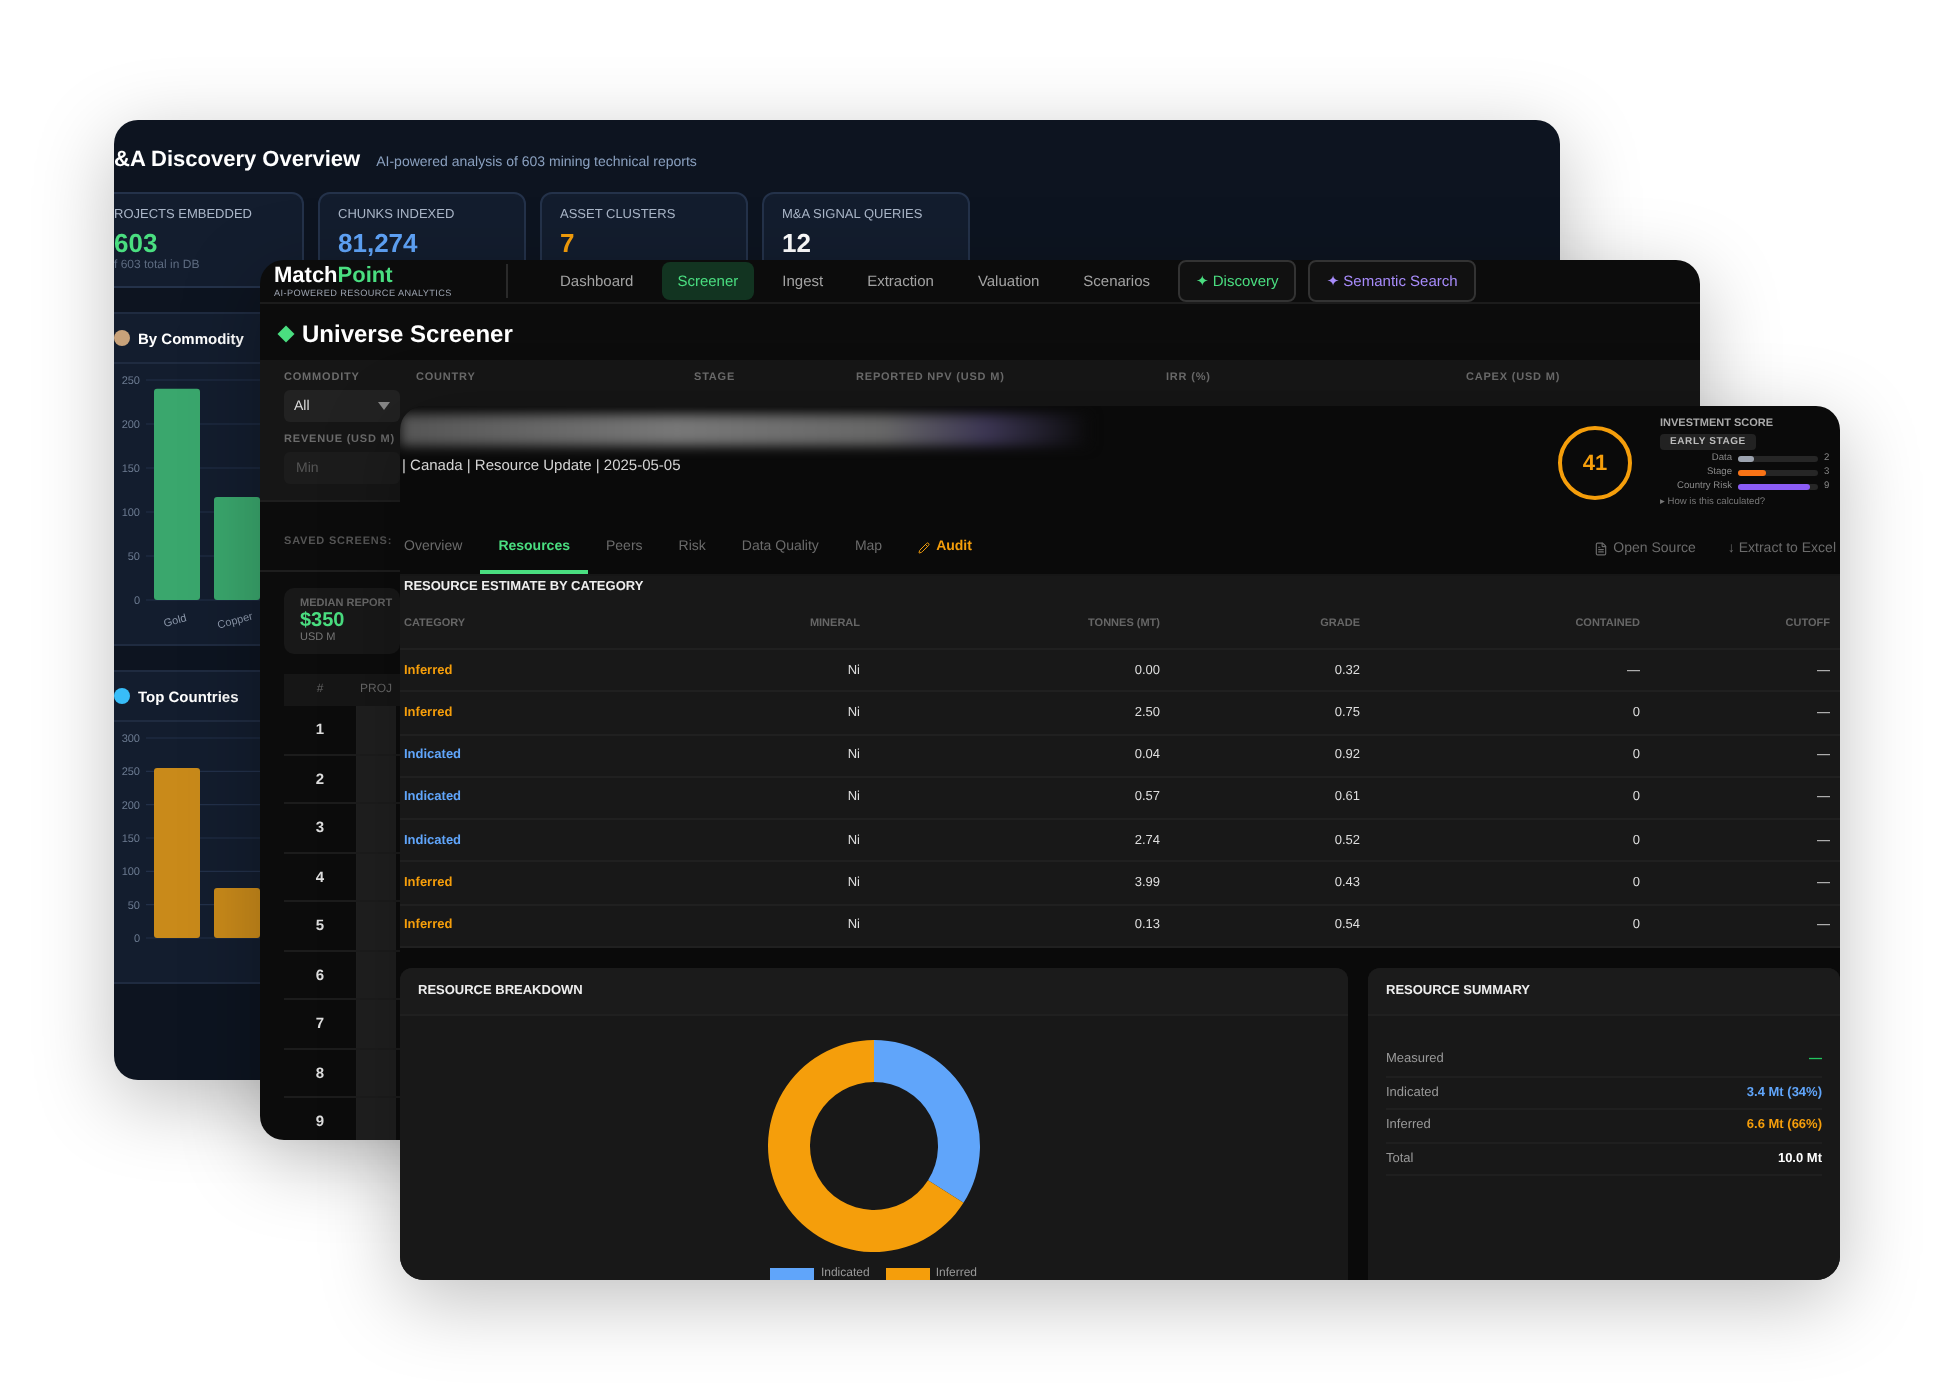 This screenshot has width=1960, height=1400. I want to click on stat-value: 7, so click(568, 243).